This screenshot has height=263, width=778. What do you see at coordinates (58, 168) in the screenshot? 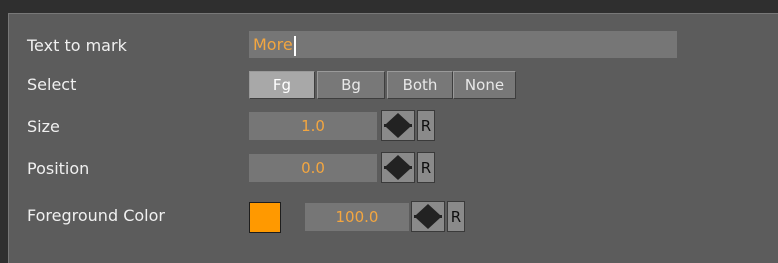
I see `position-label: Position` at bounding box center [58, 168].